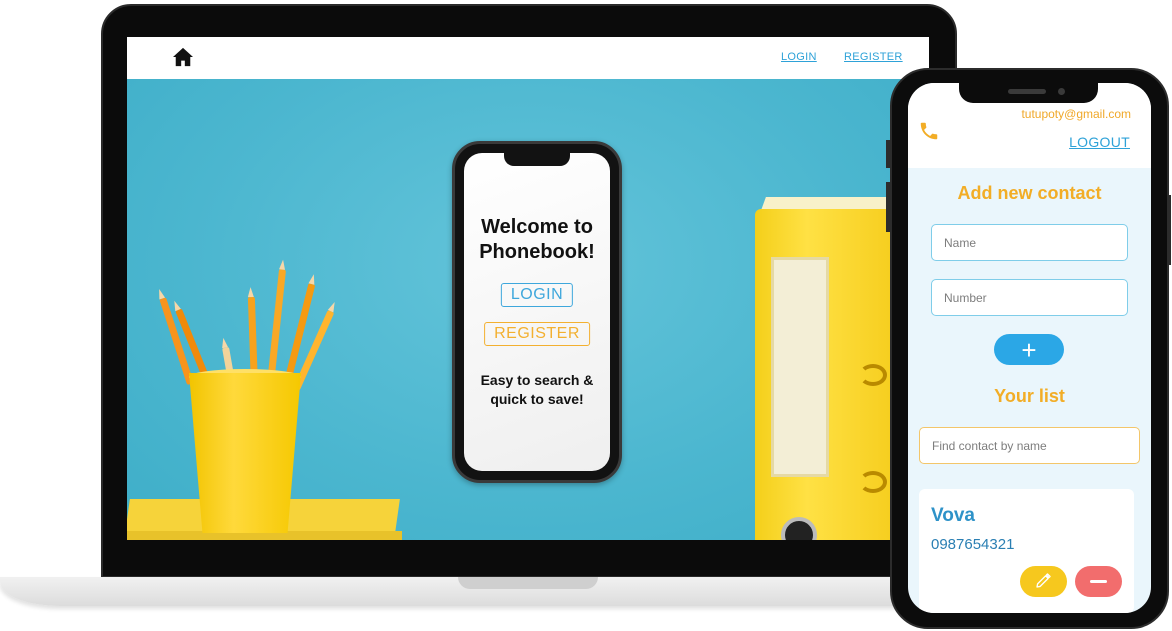  I want to click on plus-icon: +, so click(1029, 349).